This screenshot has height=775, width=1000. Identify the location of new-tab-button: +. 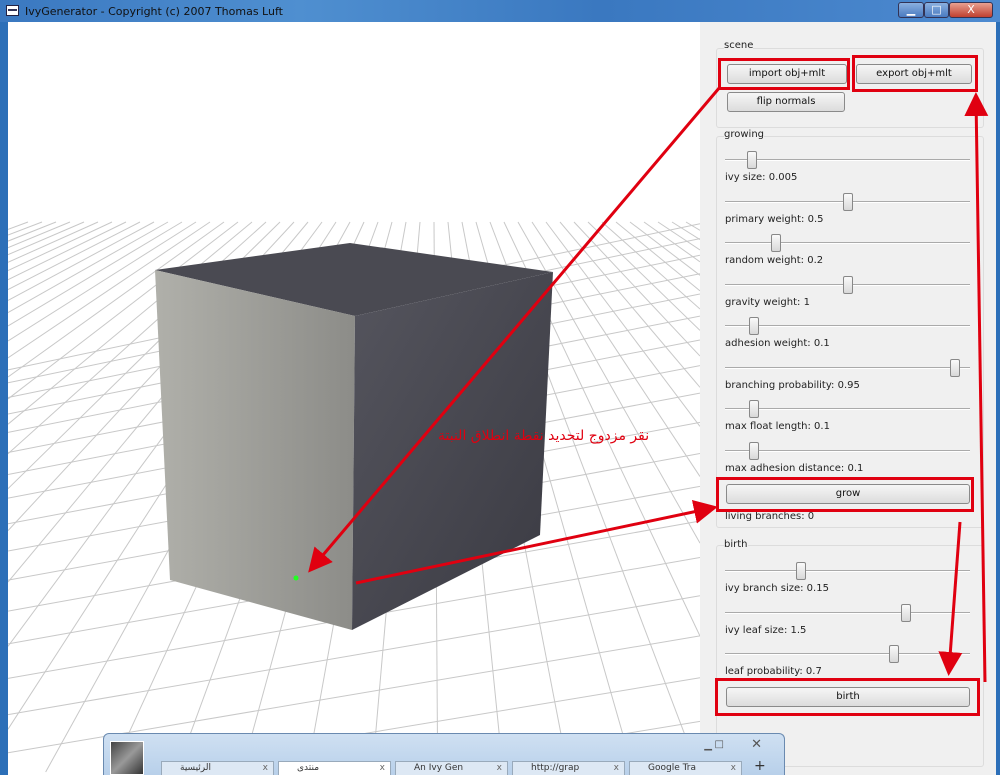
(760, 766).